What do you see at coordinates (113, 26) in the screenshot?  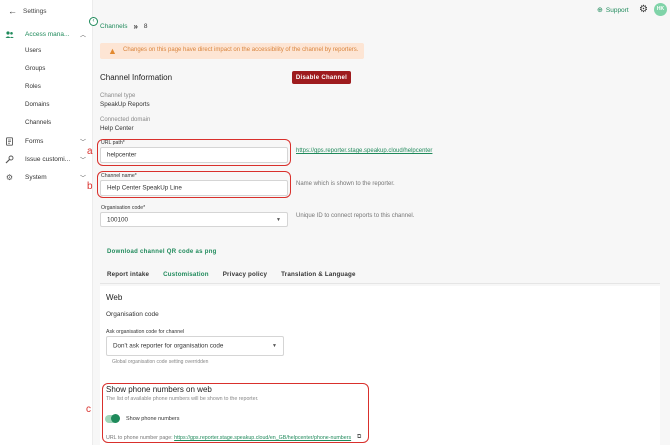 I see `breadcrumb-channels: Channels` at bounding box center [113, 26].